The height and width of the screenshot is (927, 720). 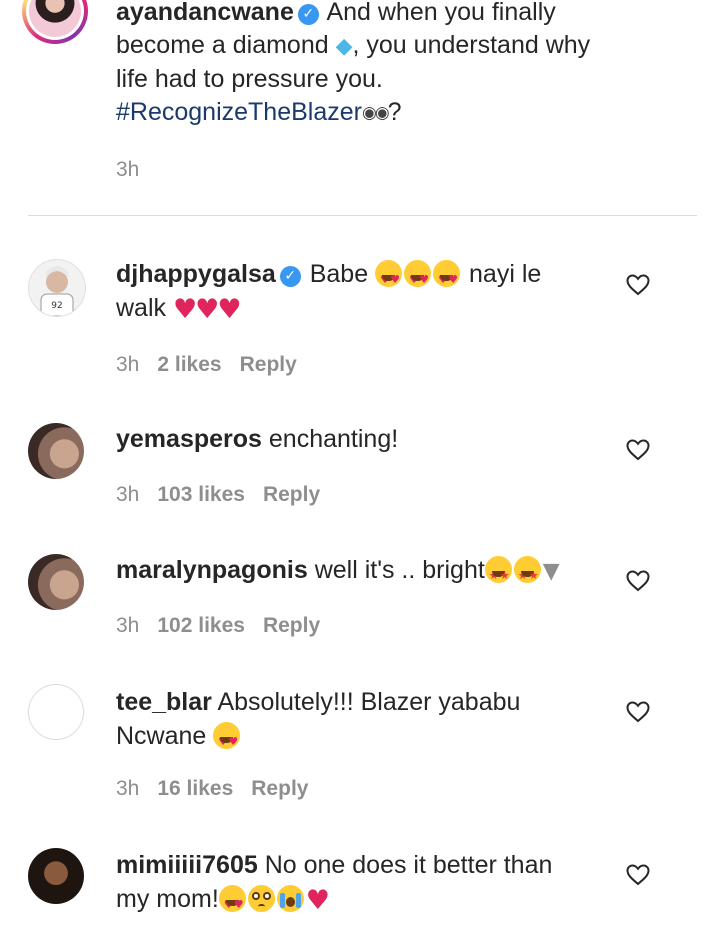 What do you see at coordinates (189, 439) in the screenshot?
I see `comment-username: yemasperos` at bounding box center [189, 439].